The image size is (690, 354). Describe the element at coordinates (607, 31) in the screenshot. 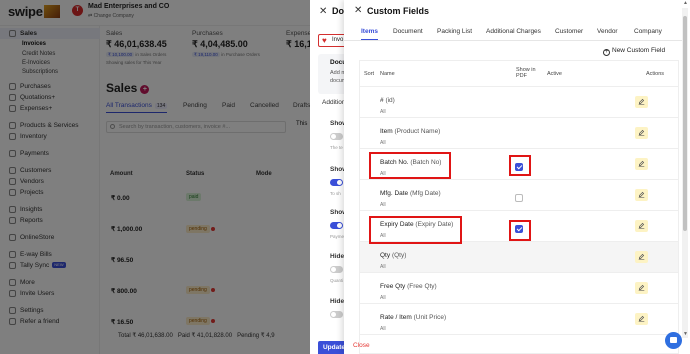

I see `tab-vendor: Vendor` at that location.